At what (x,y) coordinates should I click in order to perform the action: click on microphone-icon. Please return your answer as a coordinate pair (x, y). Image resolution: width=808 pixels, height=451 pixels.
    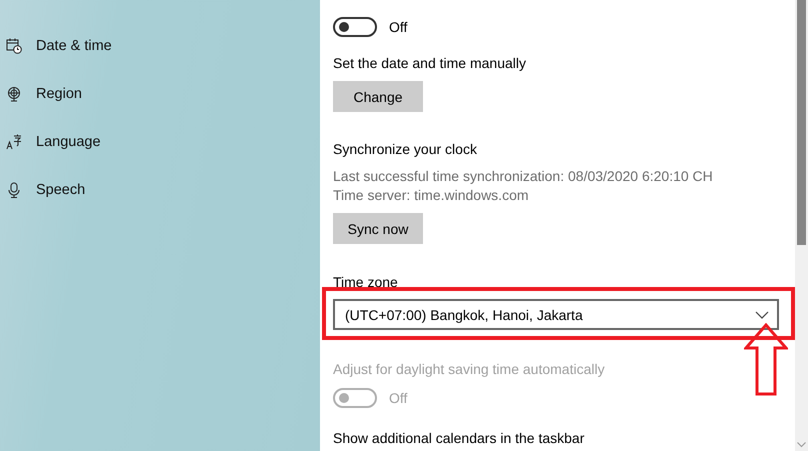
    Looking at the image, I should click on (14, 190).